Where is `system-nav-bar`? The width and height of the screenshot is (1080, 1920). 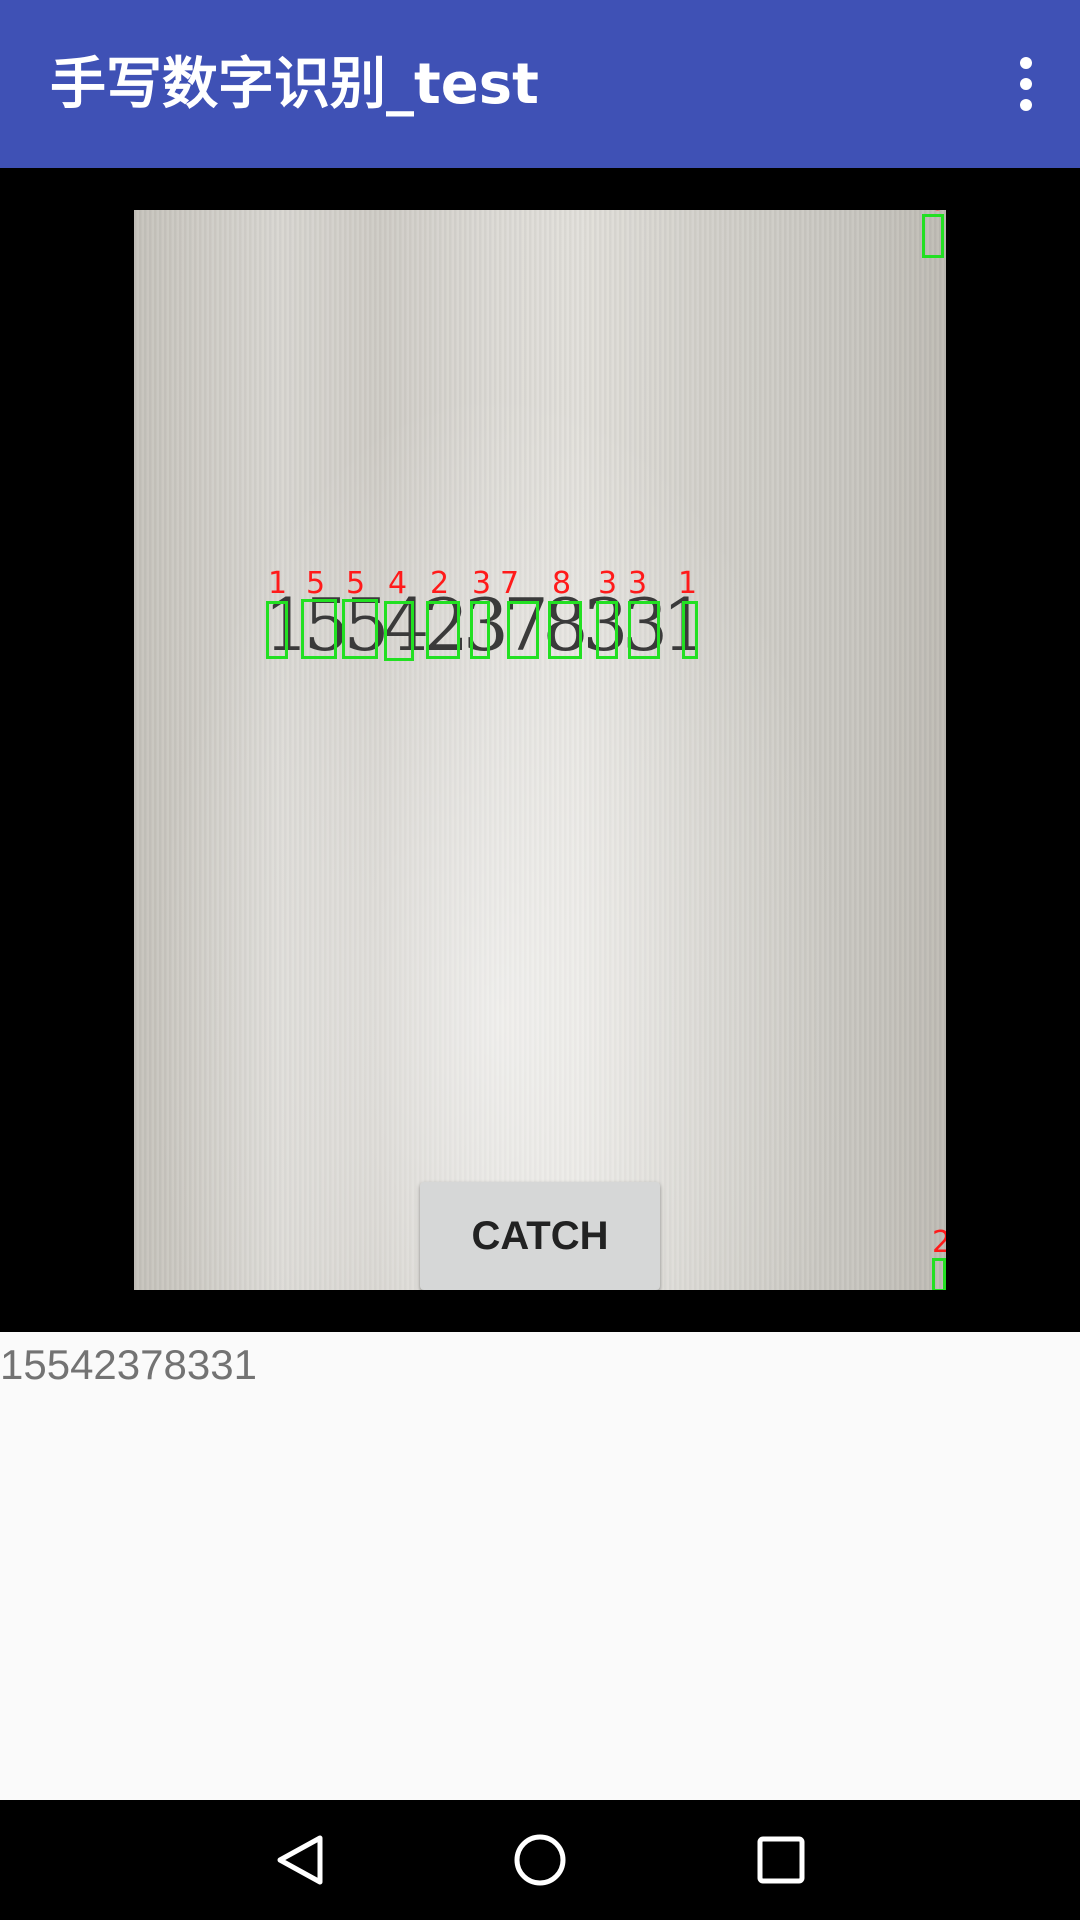
system-nav-bar is located at coordinates (540, 1860).